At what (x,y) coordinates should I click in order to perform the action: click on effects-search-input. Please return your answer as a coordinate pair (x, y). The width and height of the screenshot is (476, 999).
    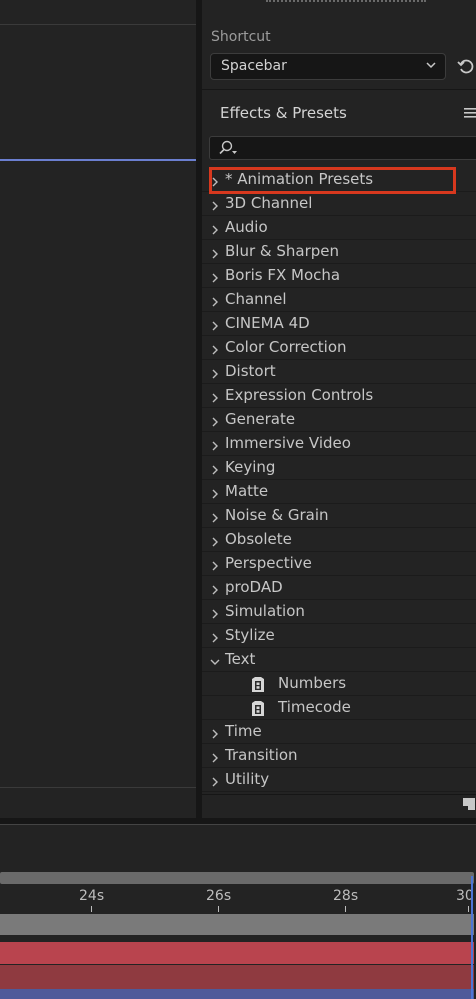
    Looking at the image, I should click on (342, 148).